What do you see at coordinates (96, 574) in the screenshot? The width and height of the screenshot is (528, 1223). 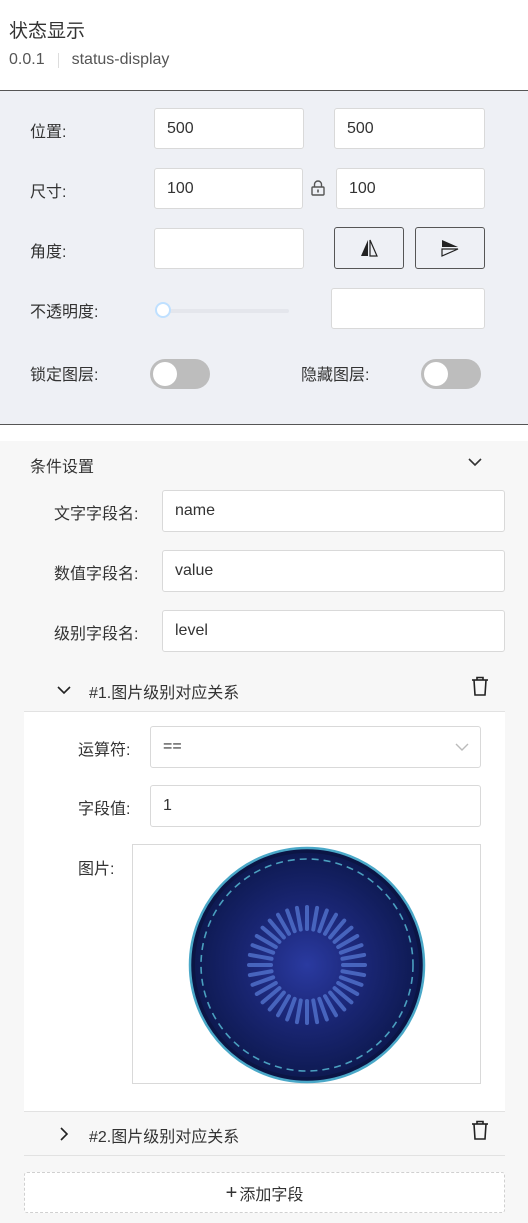 I see `number-field-label: 数值字段名:` at bounding box center [96, 574].